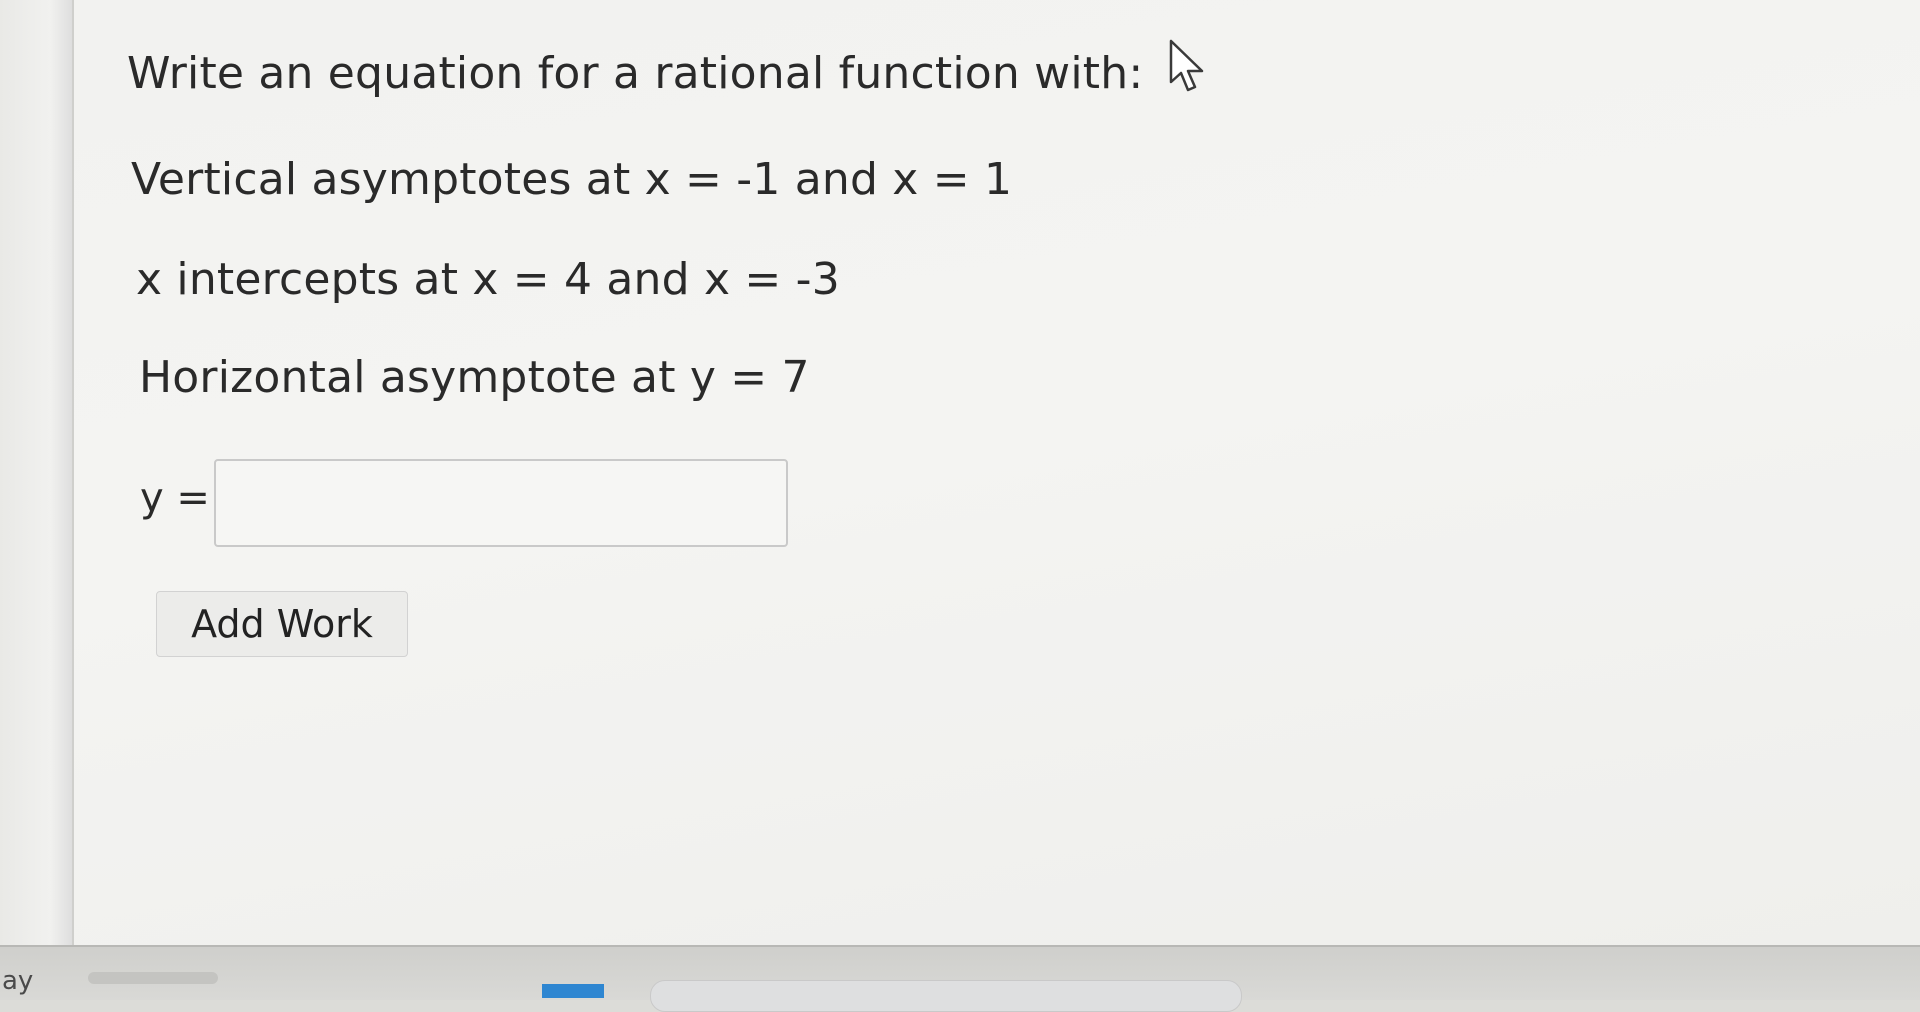  I want to click on answer-input, so click(501, 503).